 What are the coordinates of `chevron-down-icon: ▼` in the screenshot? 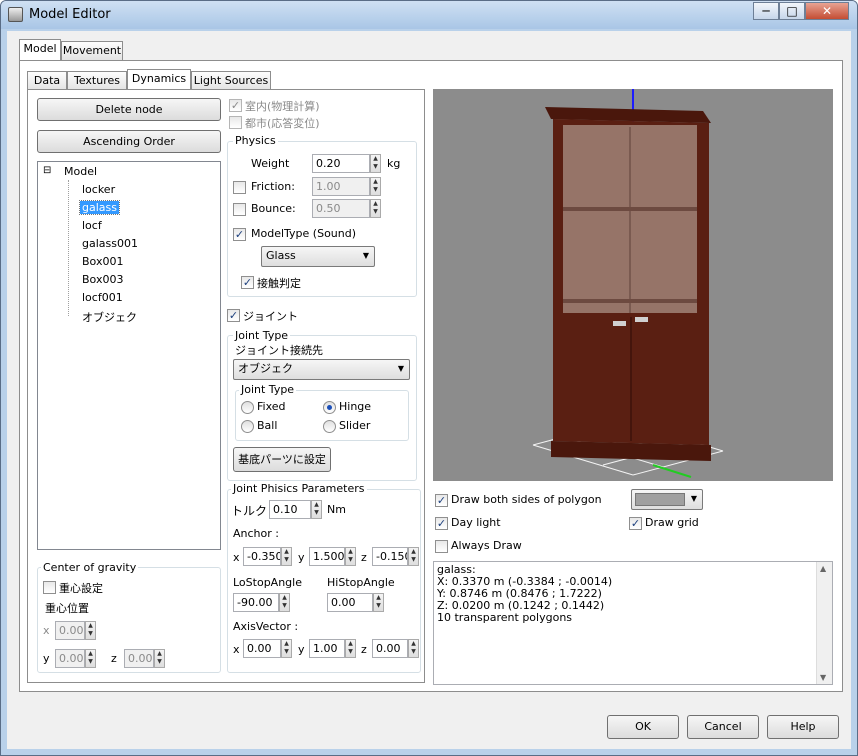 It's located at (400, 368).